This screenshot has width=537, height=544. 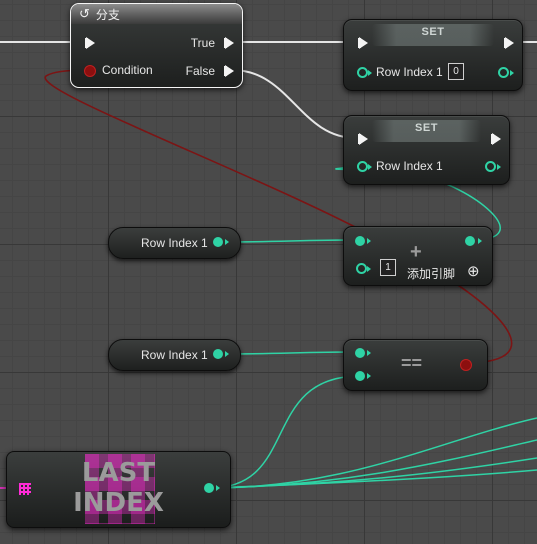 I want to click on branch-icon: ↺, so click(x=84, y=13).